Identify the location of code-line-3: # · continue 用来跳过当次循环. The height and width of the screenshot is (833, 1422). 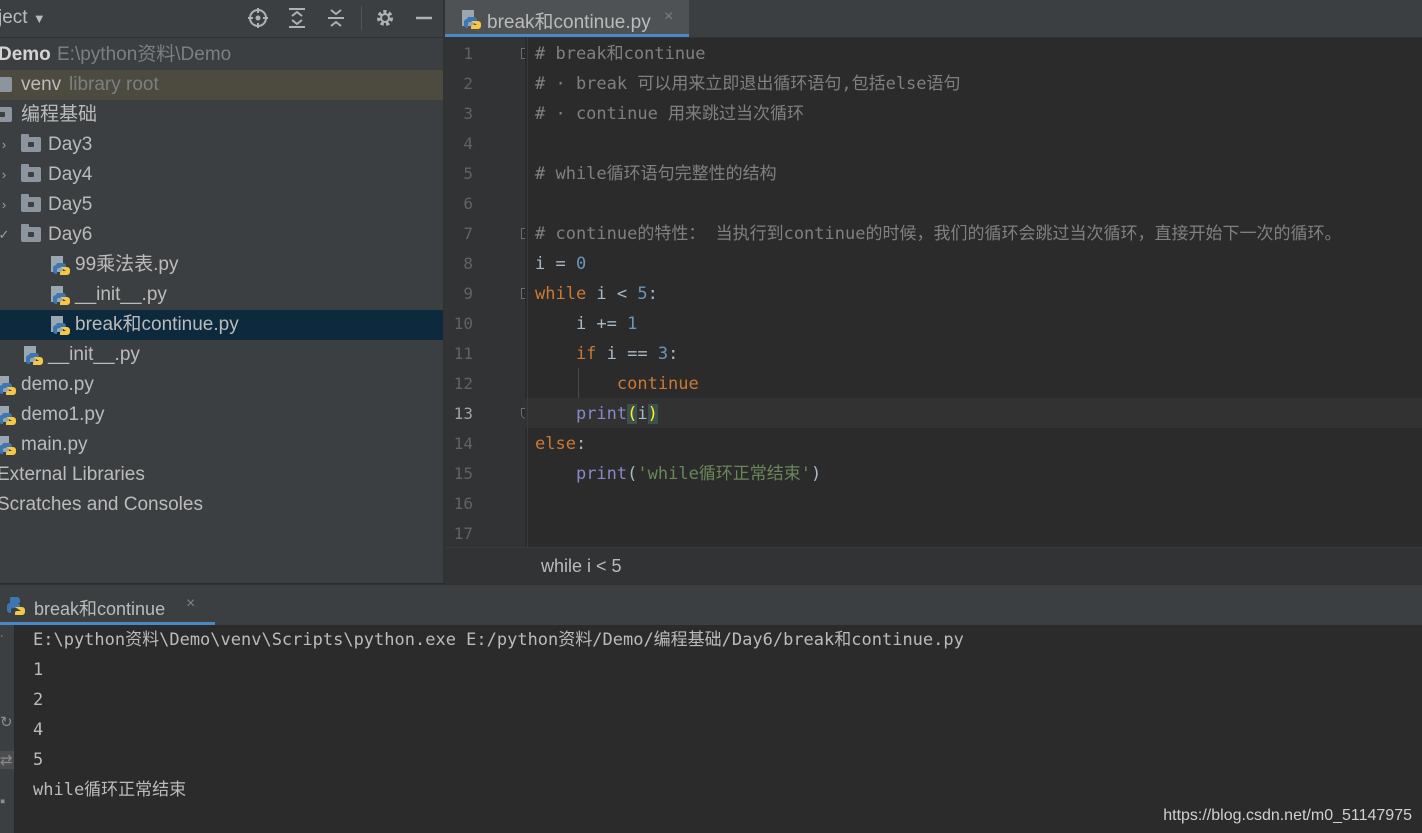
(670, 114).